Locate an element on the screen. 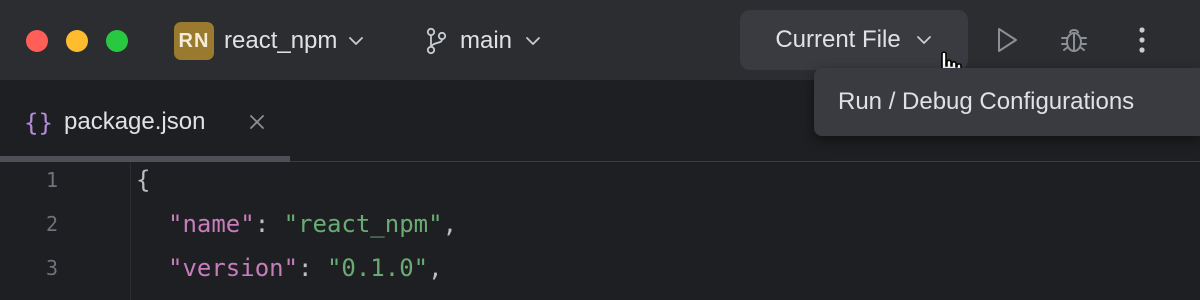 The height and width of the screenshot is (300, 1200). code-text: { is located at coordinates (143, 180).